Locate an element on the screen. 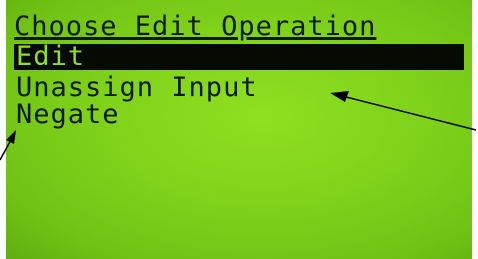 The image size is (478, 259). menu-item-edit: Edit is located at coordinates (239, 56).